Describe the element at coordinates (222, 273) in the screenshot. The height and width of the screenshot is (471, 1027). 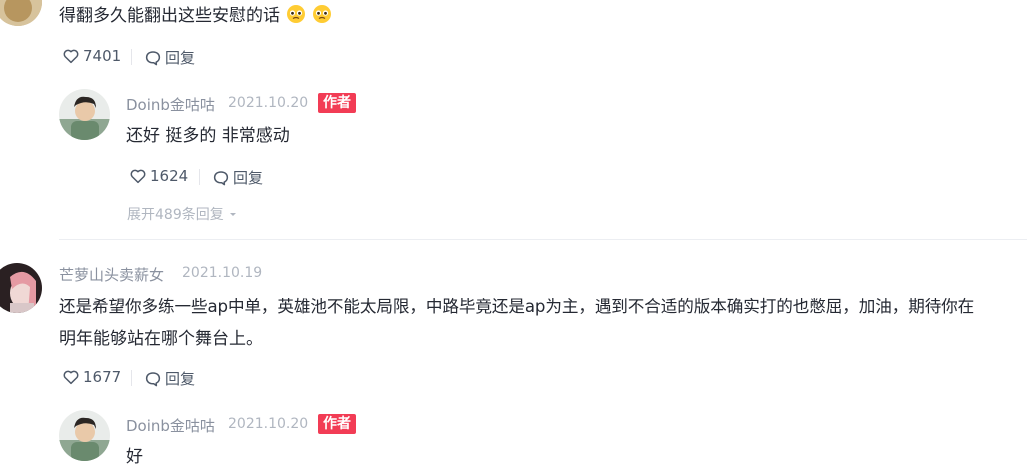
I see `comment-date: 2021.10.19` at that location.